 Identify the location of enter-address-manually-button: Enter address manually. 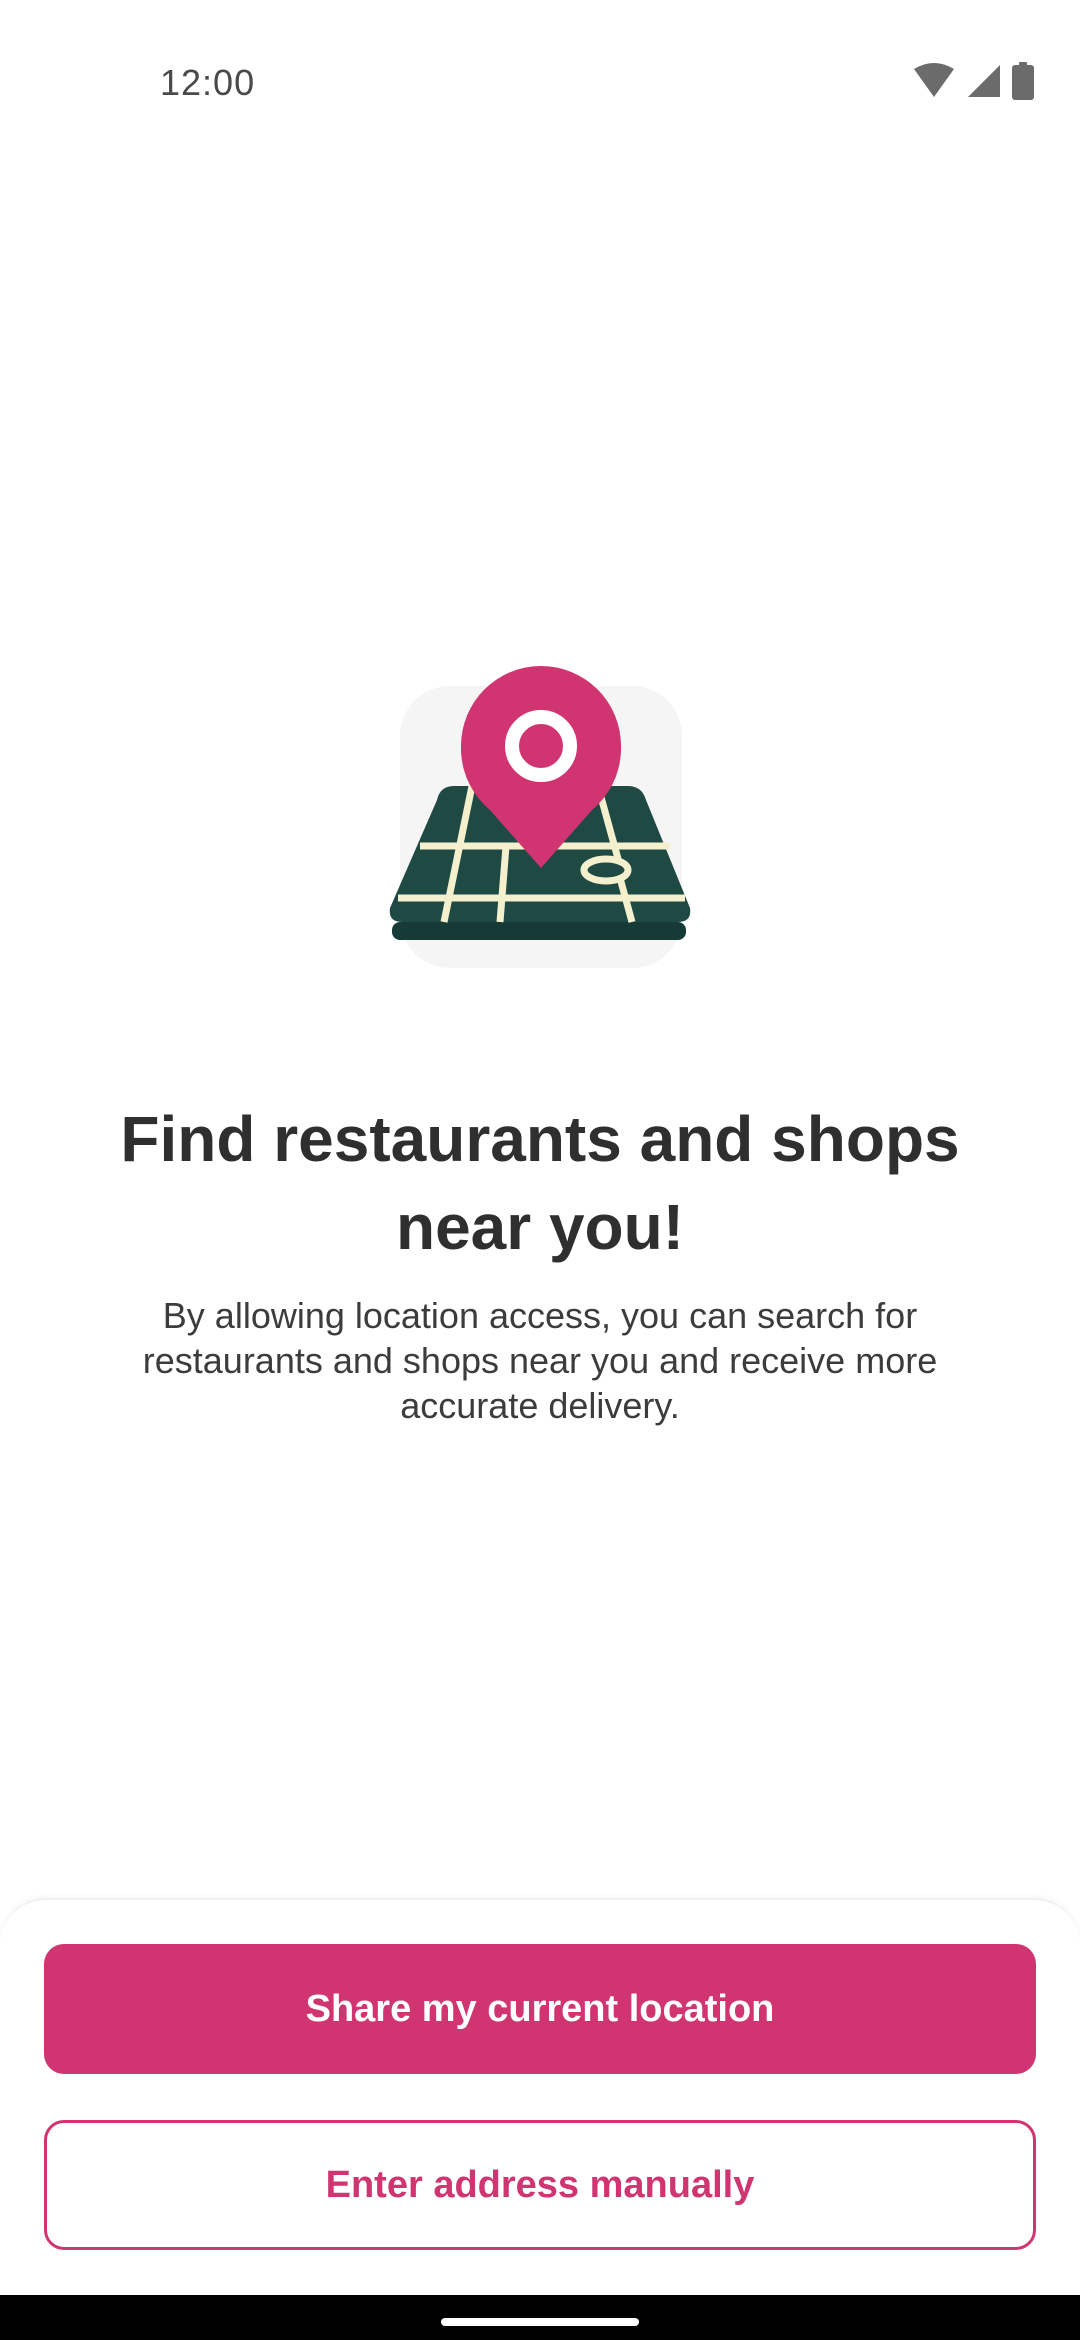
(540, 2185).